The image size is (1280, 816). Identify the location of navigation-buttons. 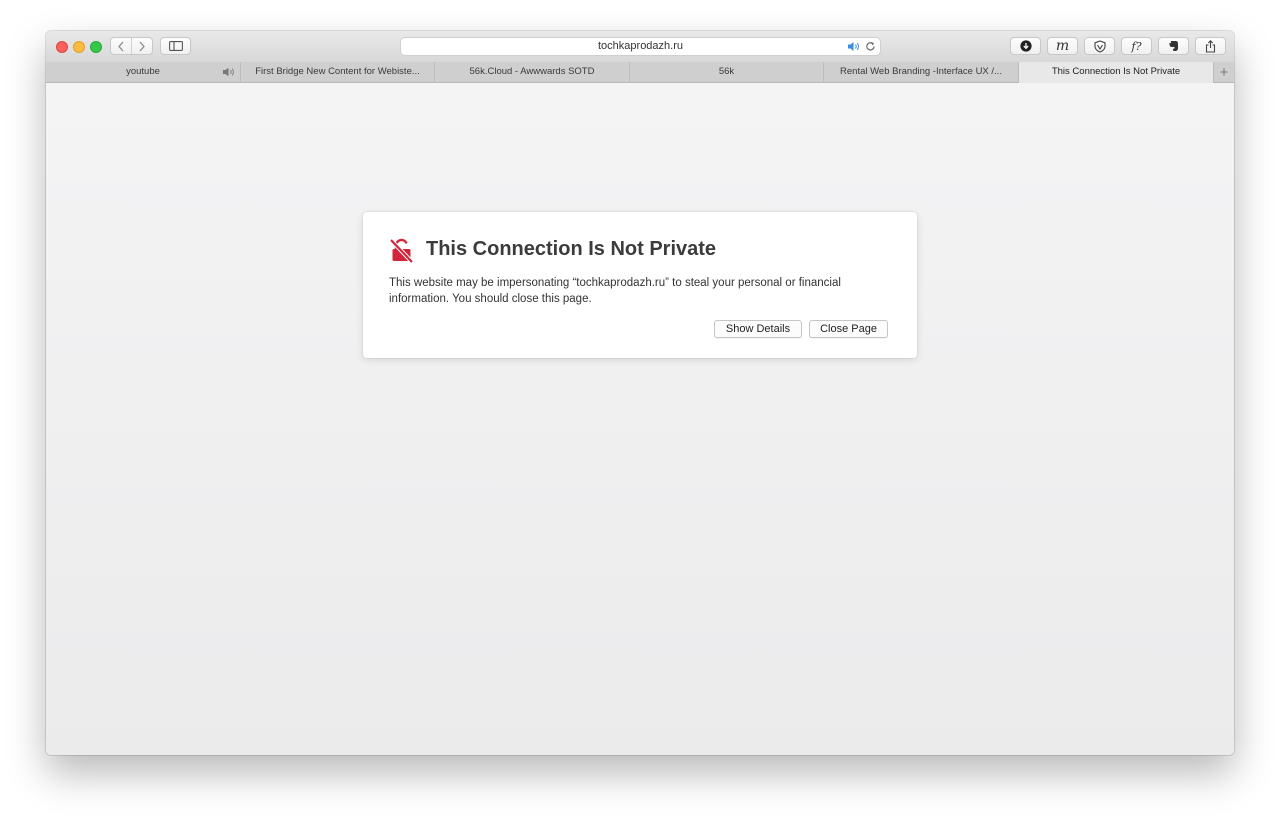
(131, 46).